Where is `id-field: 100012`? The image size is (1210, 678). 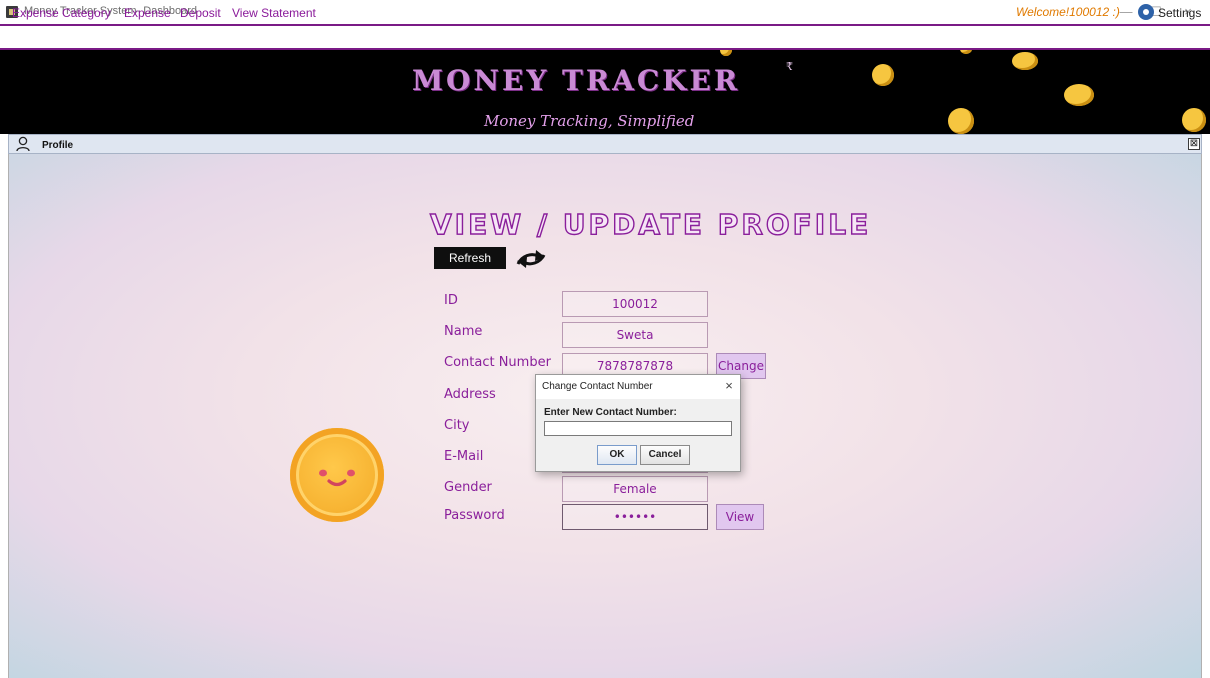 id-field: 100012 is located at coordinates (635, 304).